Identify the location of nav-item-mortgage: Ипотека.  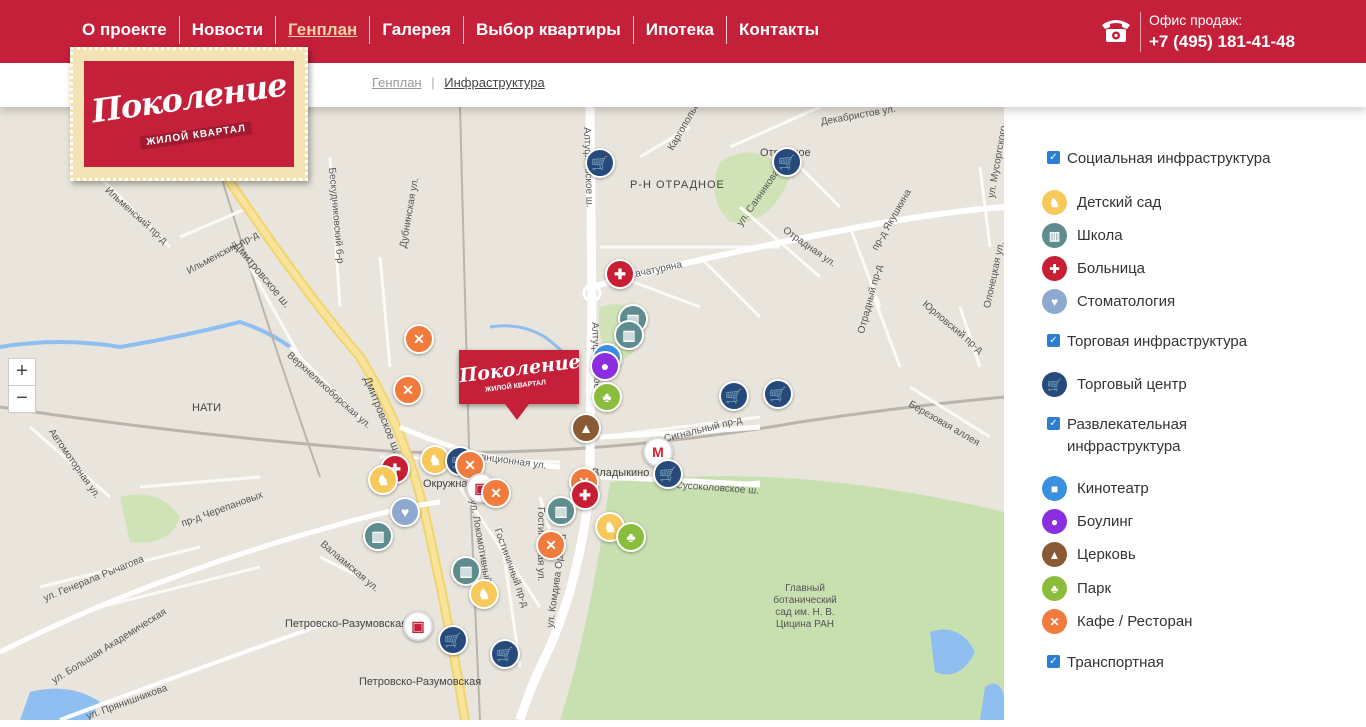
(680, 30).